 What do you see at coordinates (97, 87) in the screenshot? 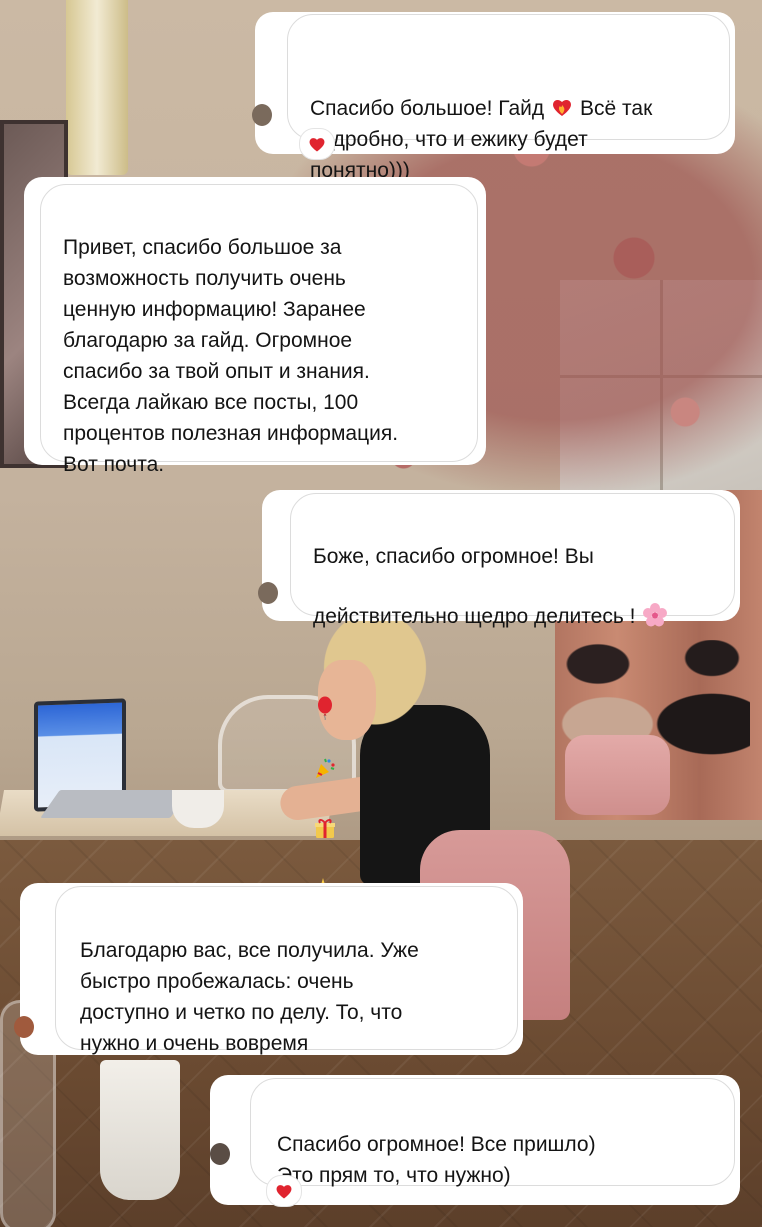
I see `hanging-lamp` at bounding box center [97, 87].